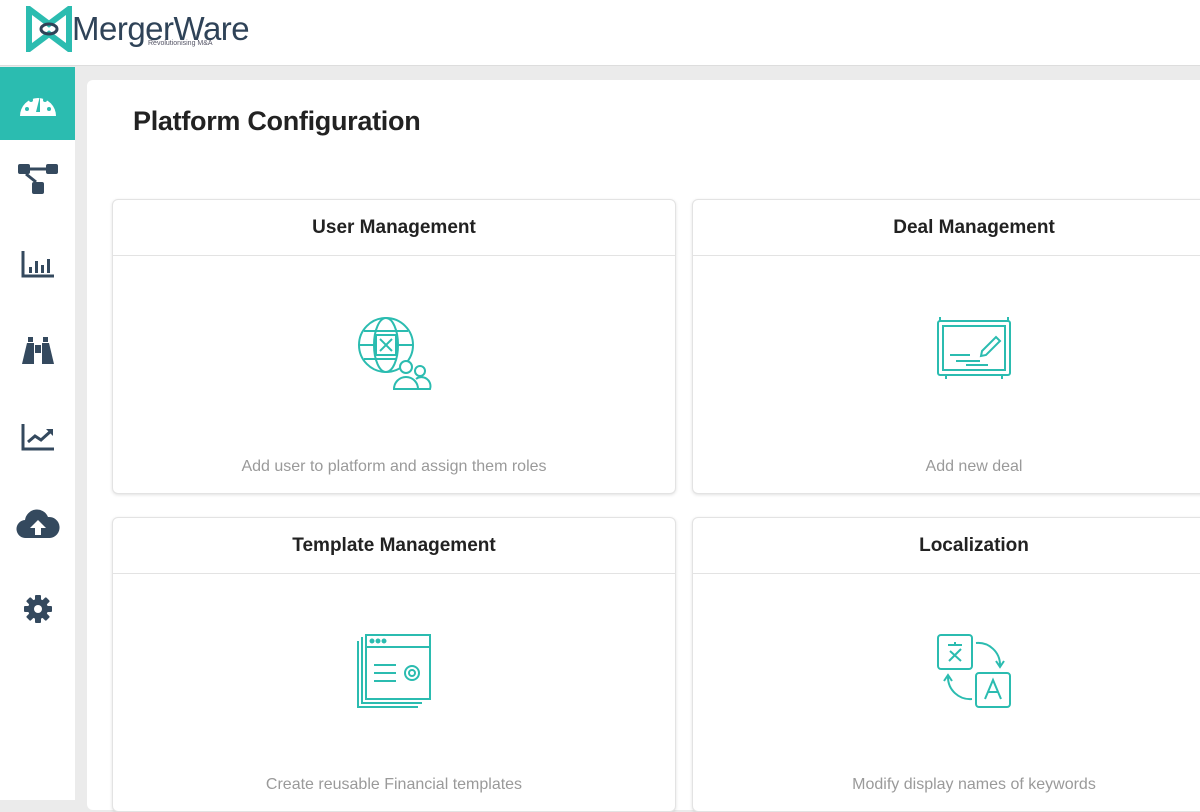 The image size is (1200, 812). What do you see at coordinates (974, 348) in the screenshot?
I see `board-pencil-icon` at bounding box center [974, 348].